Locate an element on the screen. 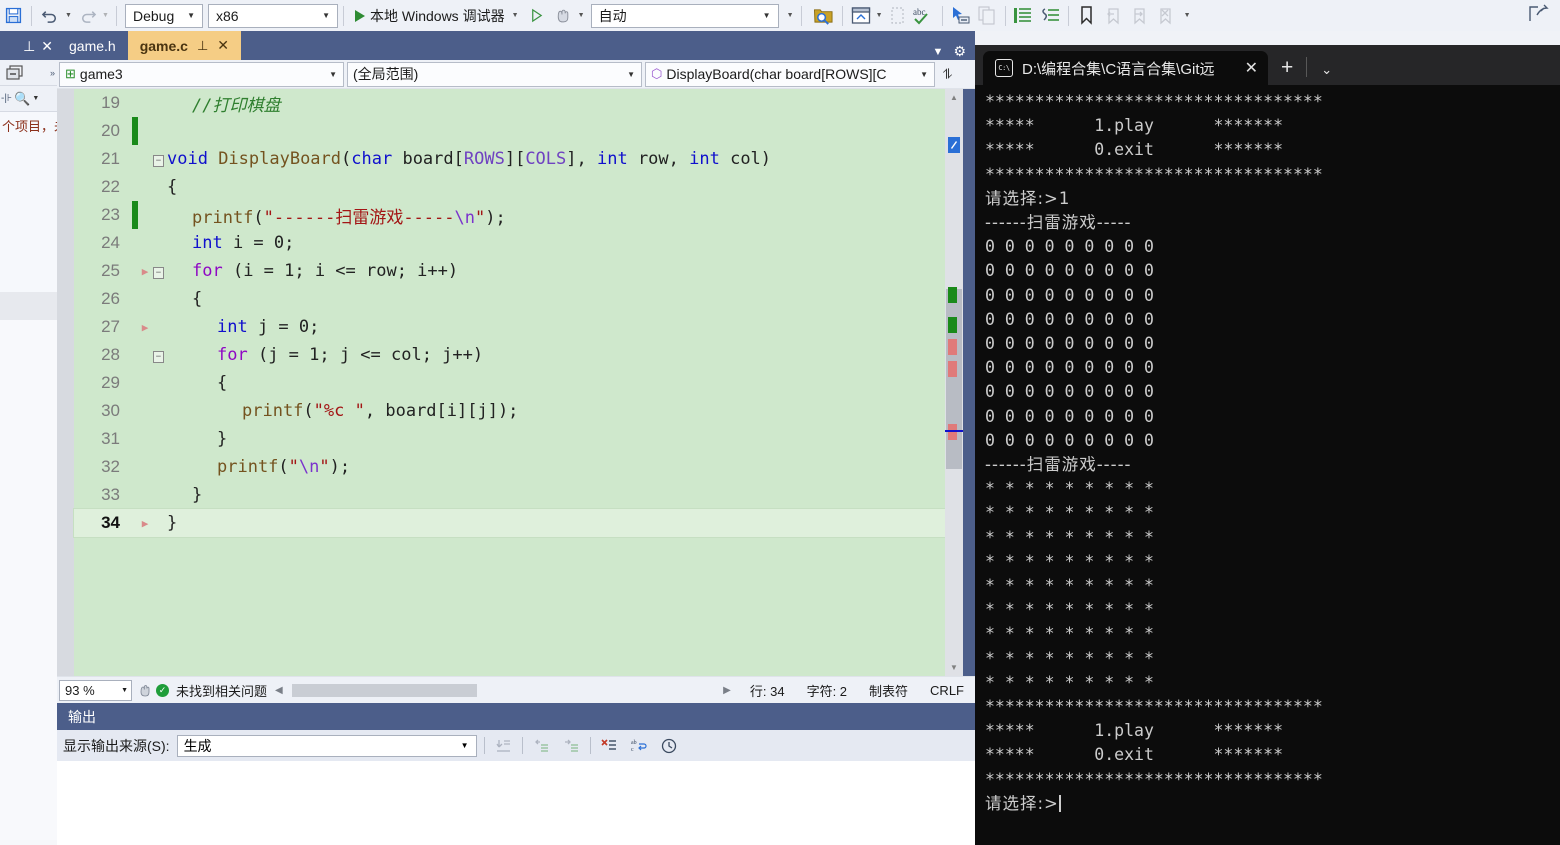 The height and width of the screenshot is (845, 1560). scroll-down-icon: ▼ is located at coordinates (954, 667).